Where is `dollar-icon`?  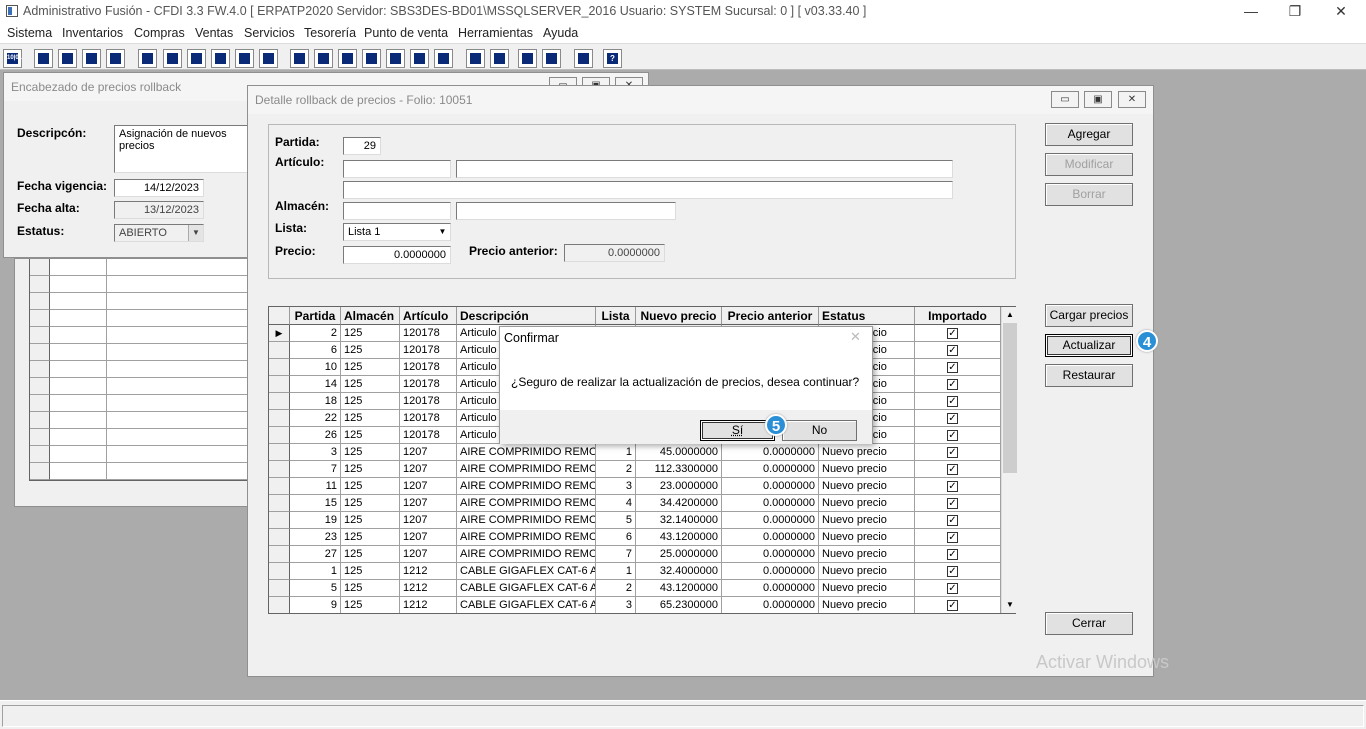
dollar-icon is located at coordinates (395, 58).